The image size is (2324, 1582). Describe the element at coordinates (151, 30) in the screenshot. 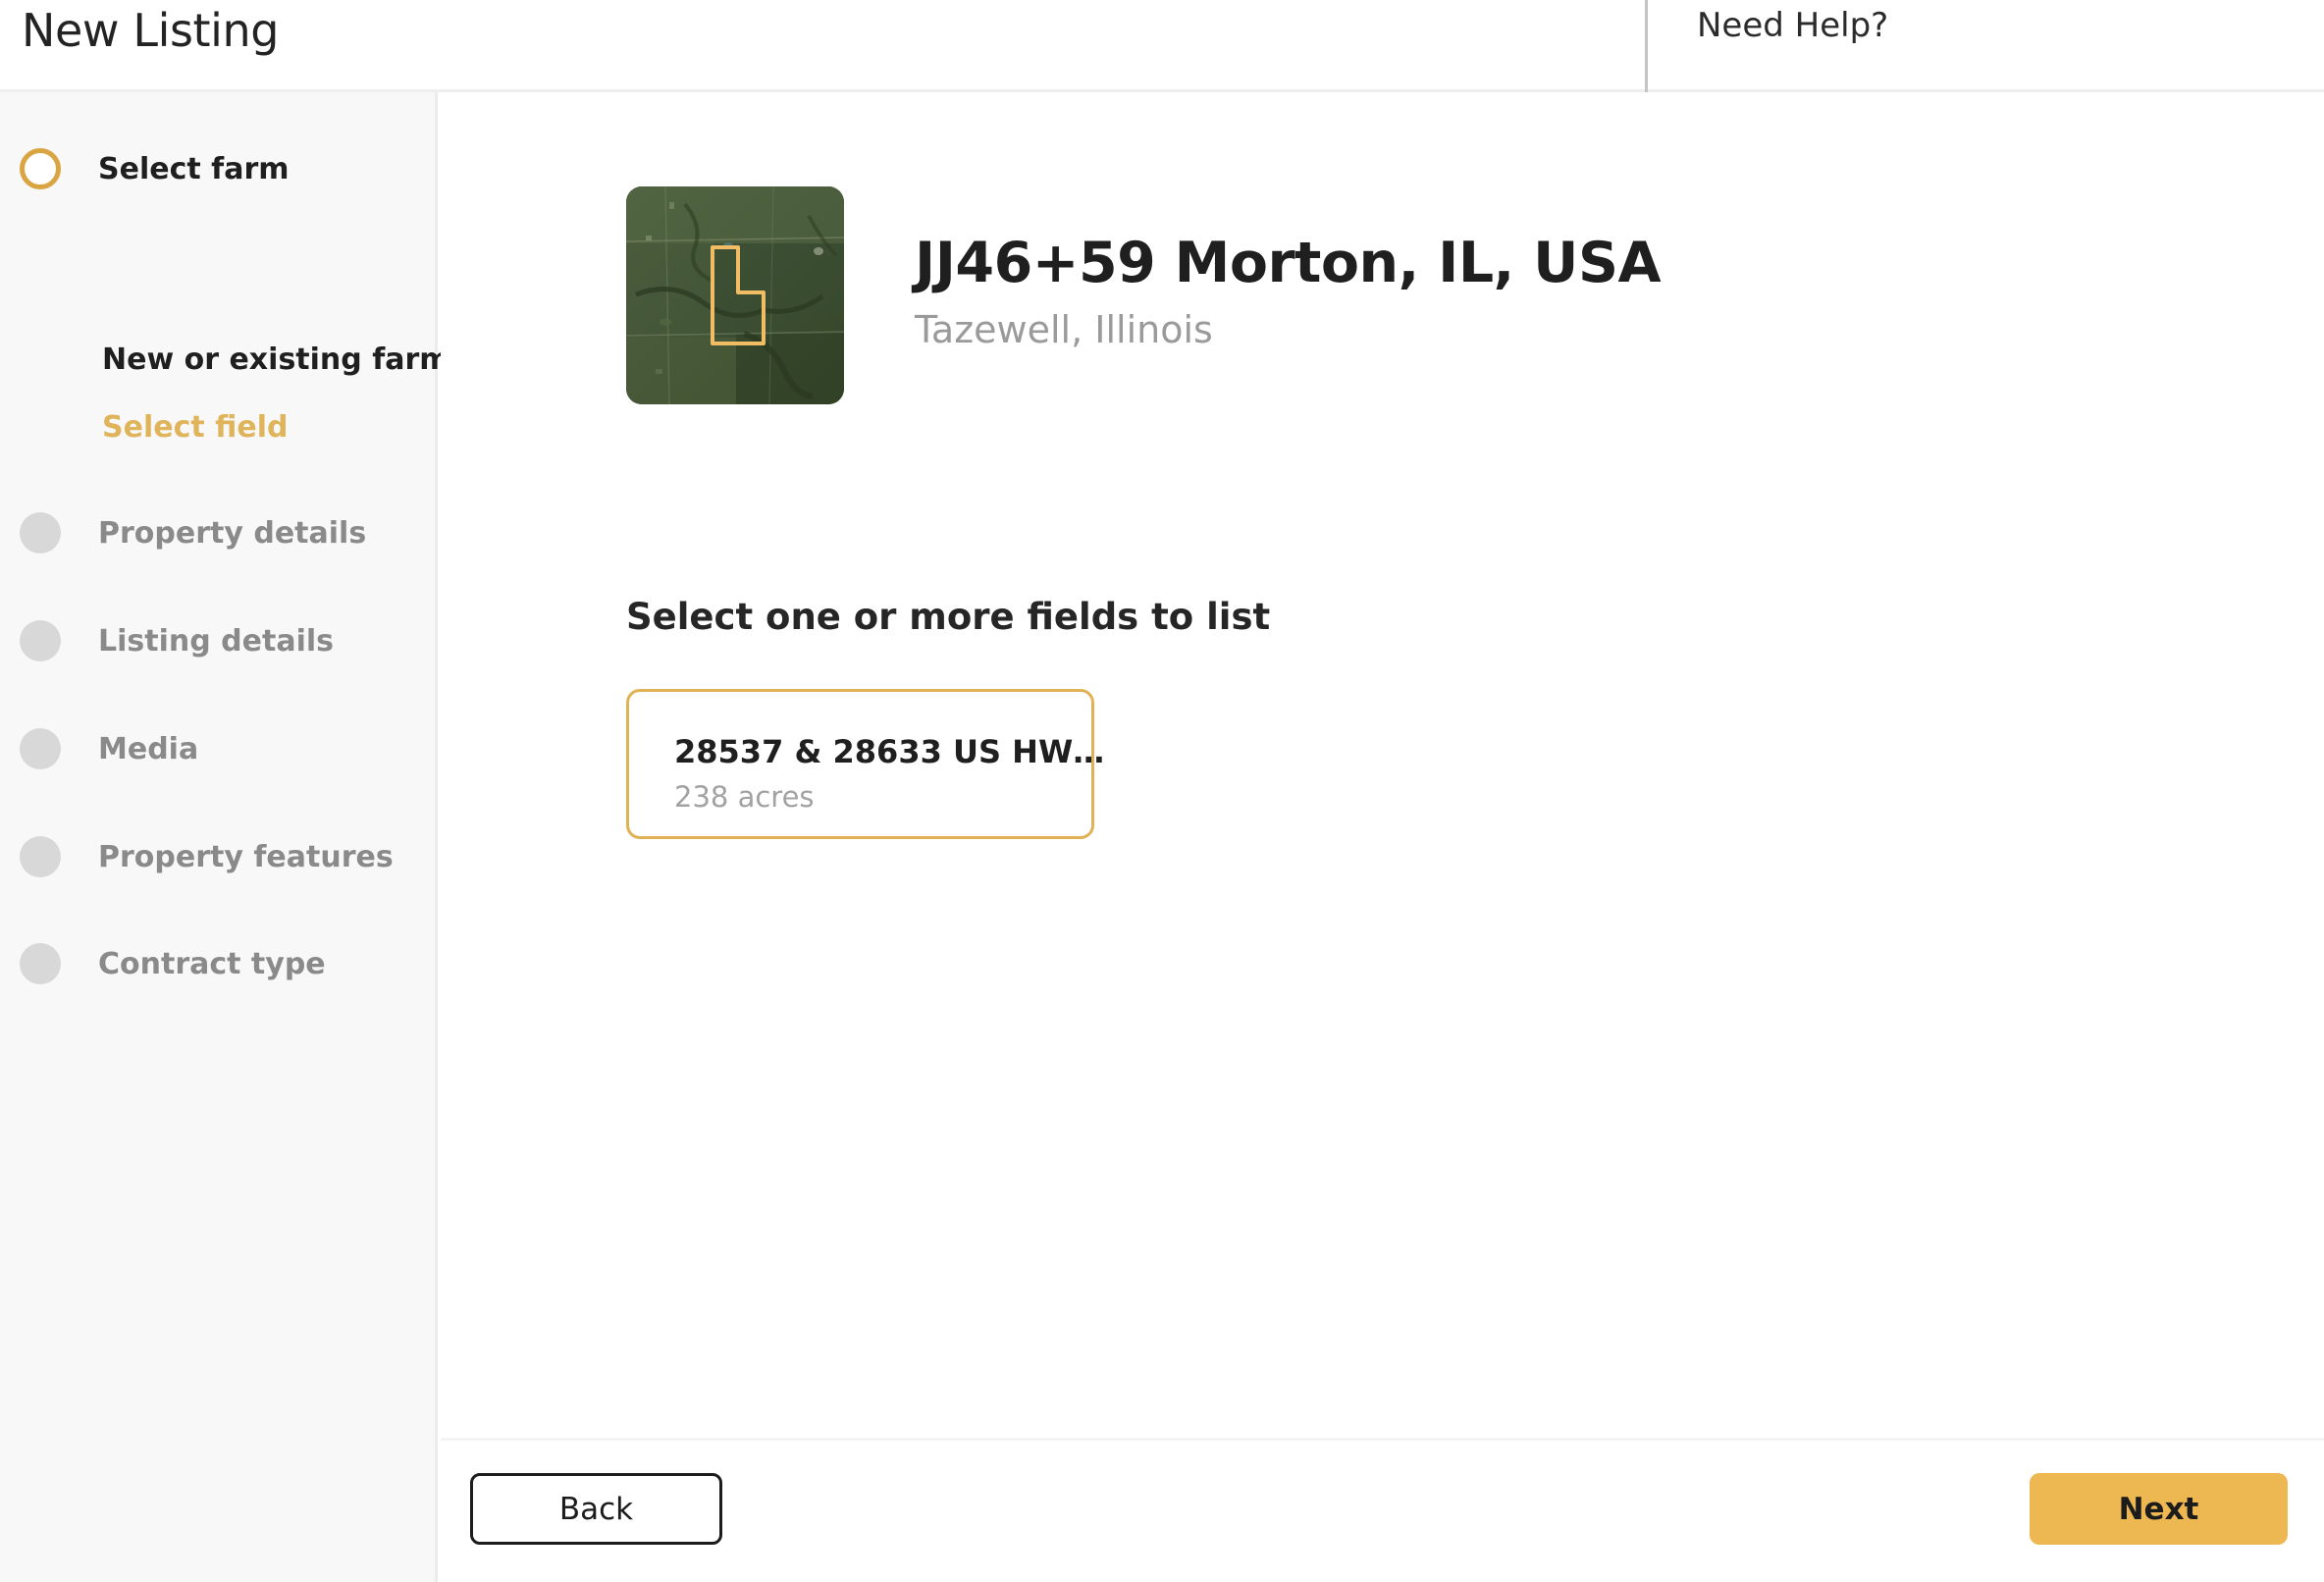

I see `page-title: New Listing` at that location.